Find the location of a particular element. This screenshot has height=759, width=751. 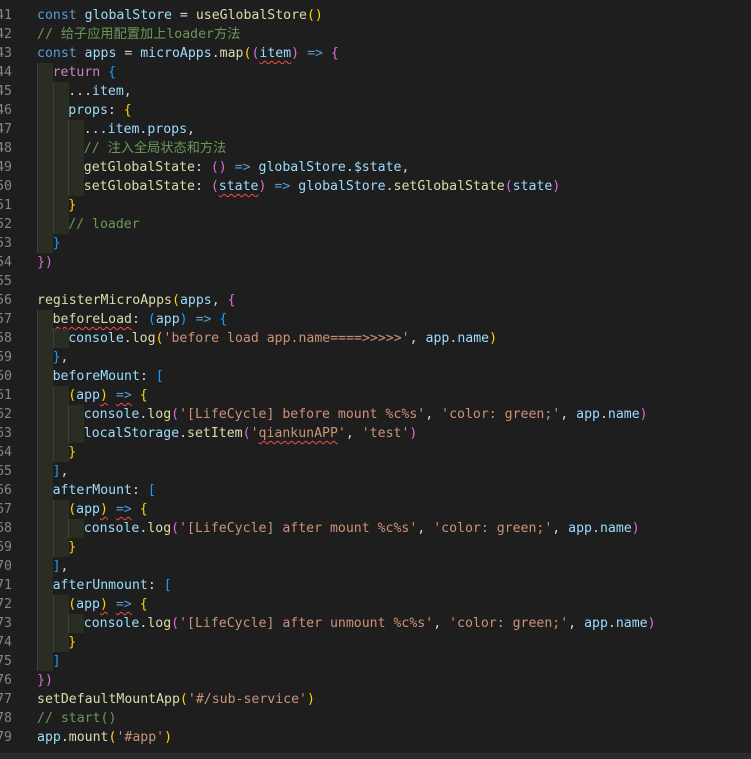

line-number-text: 66 is located at coordinates (6, 490).